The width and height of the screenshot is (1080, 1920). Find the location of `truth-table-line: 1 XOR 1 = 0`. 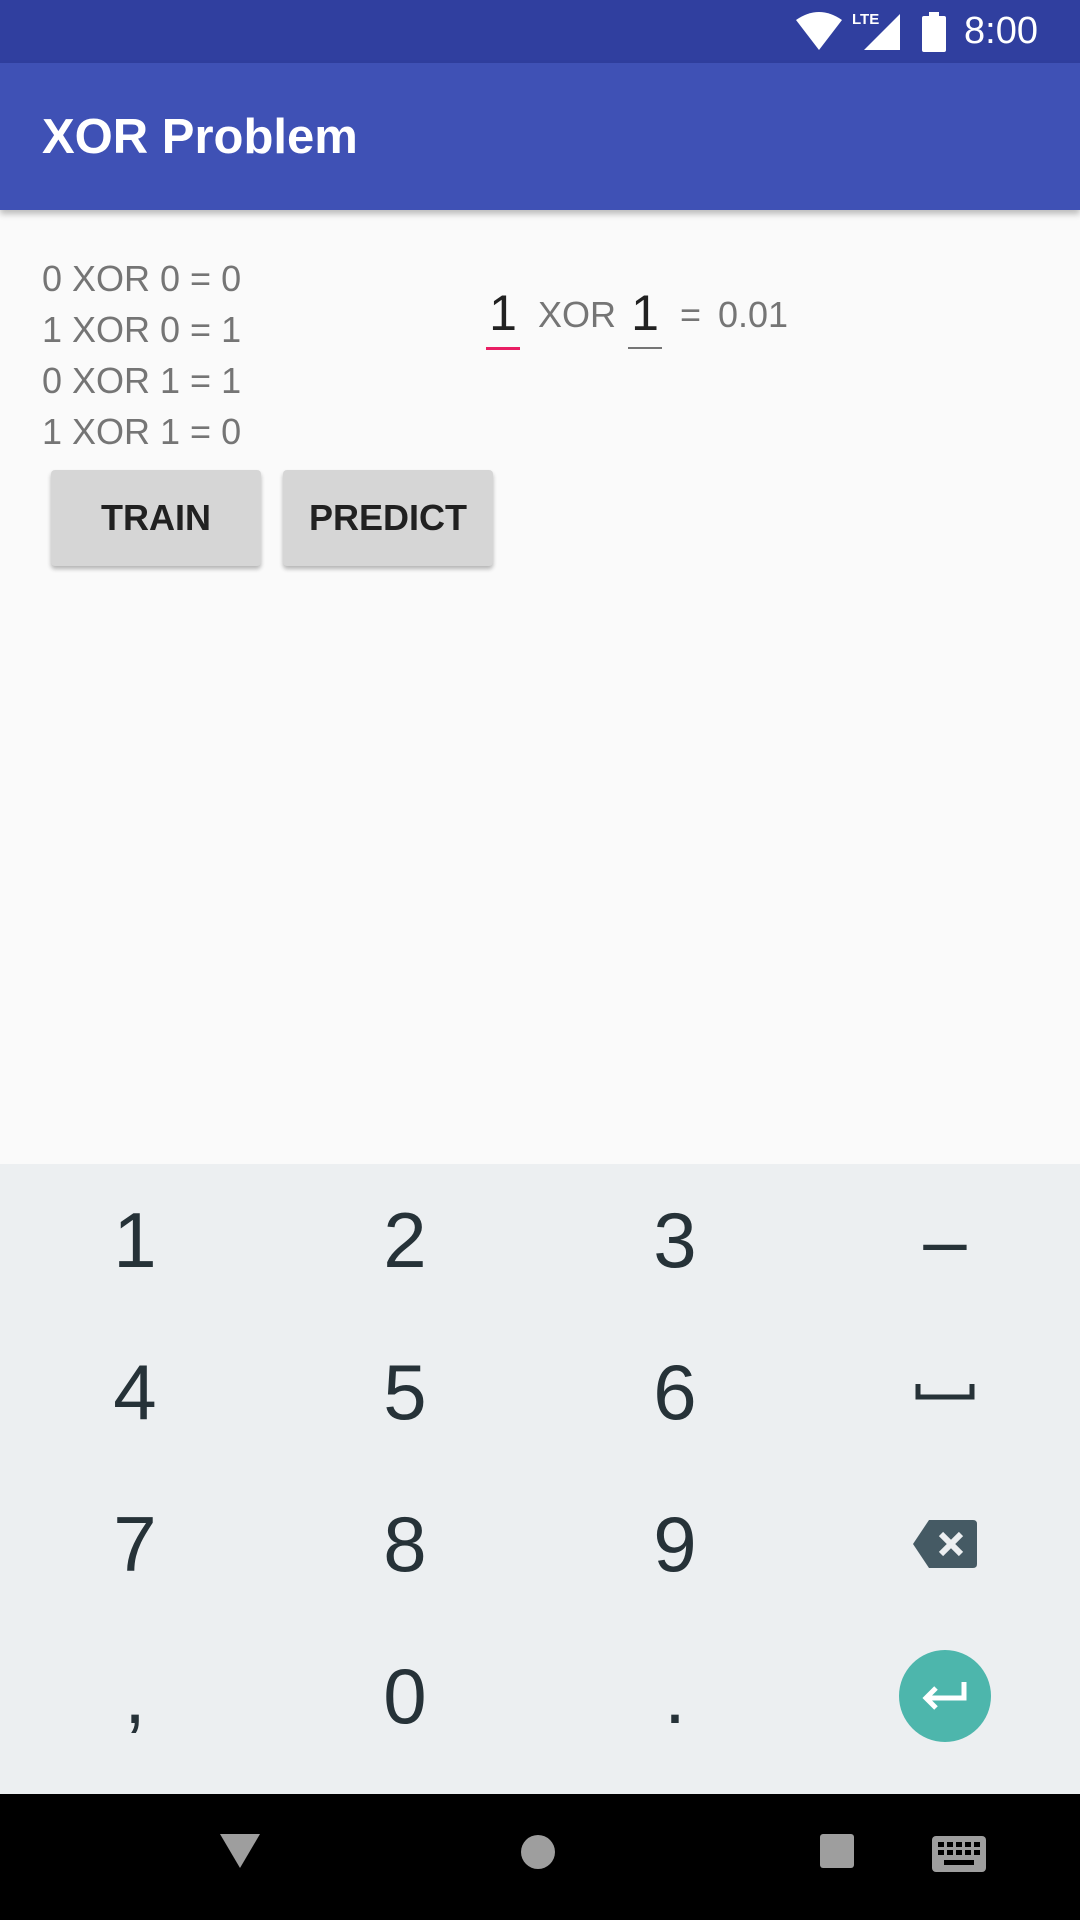

truth-table-line: 1 XOR 1 = 0 is located at coordinates (142, 431).